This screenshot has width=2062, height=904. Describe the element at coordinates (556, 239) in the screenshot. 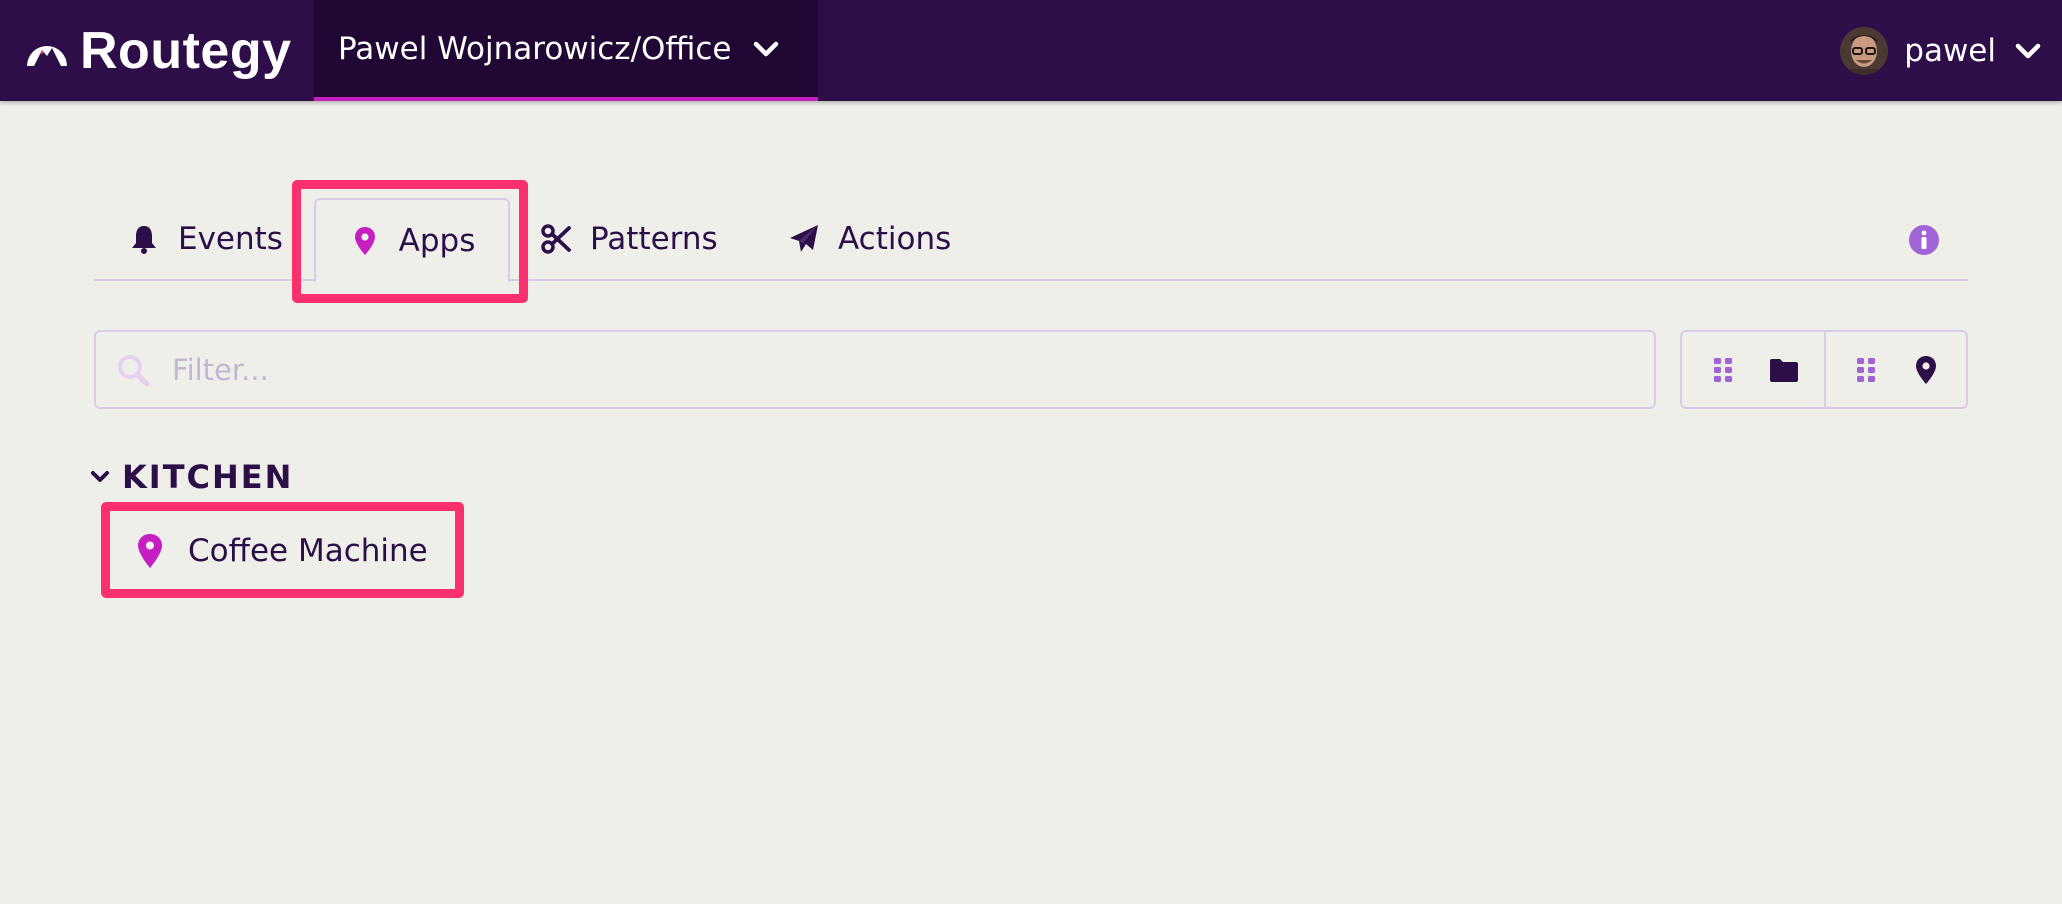

I see `scissors-icon` at that location.